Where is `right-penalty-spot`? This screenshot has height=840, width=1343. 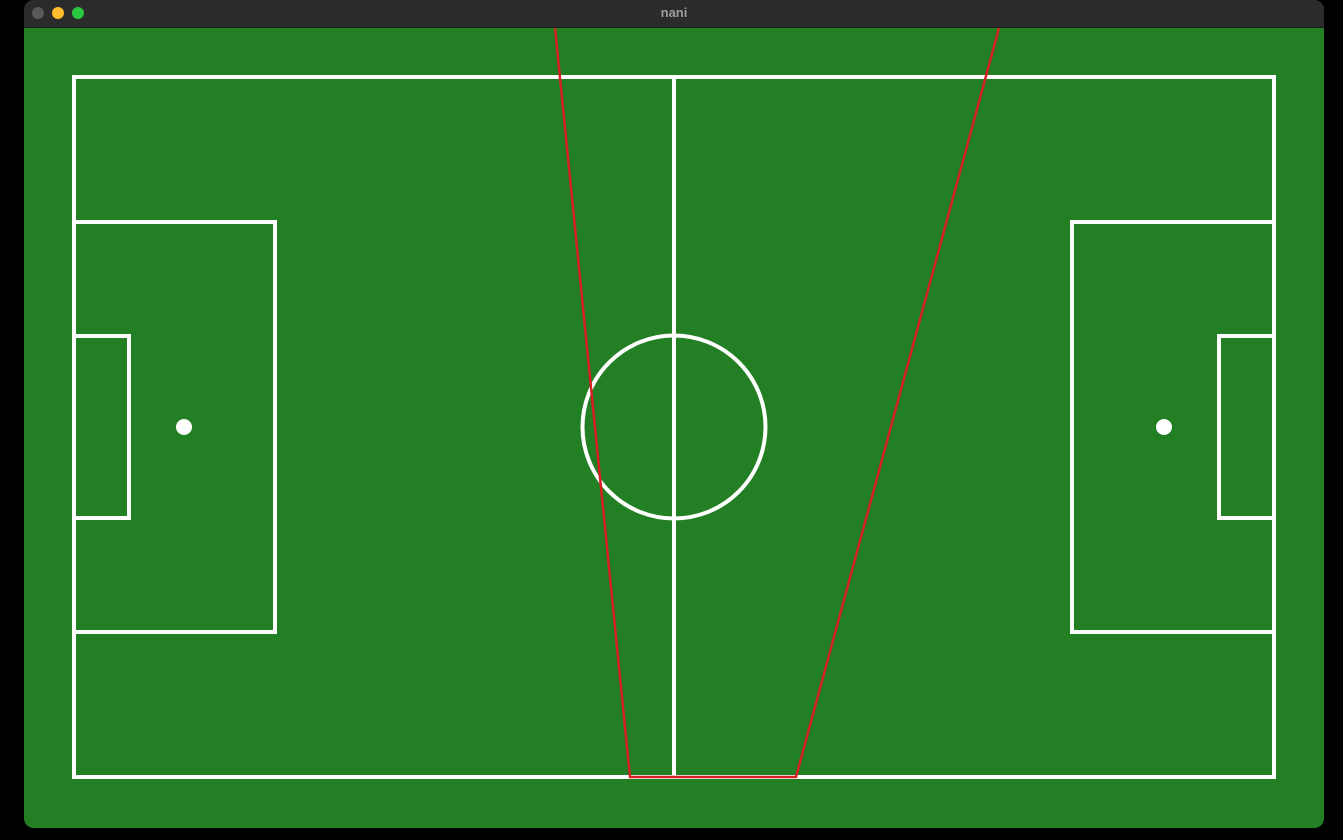
right-penalty-spot is located at coordinates (1164, 427).